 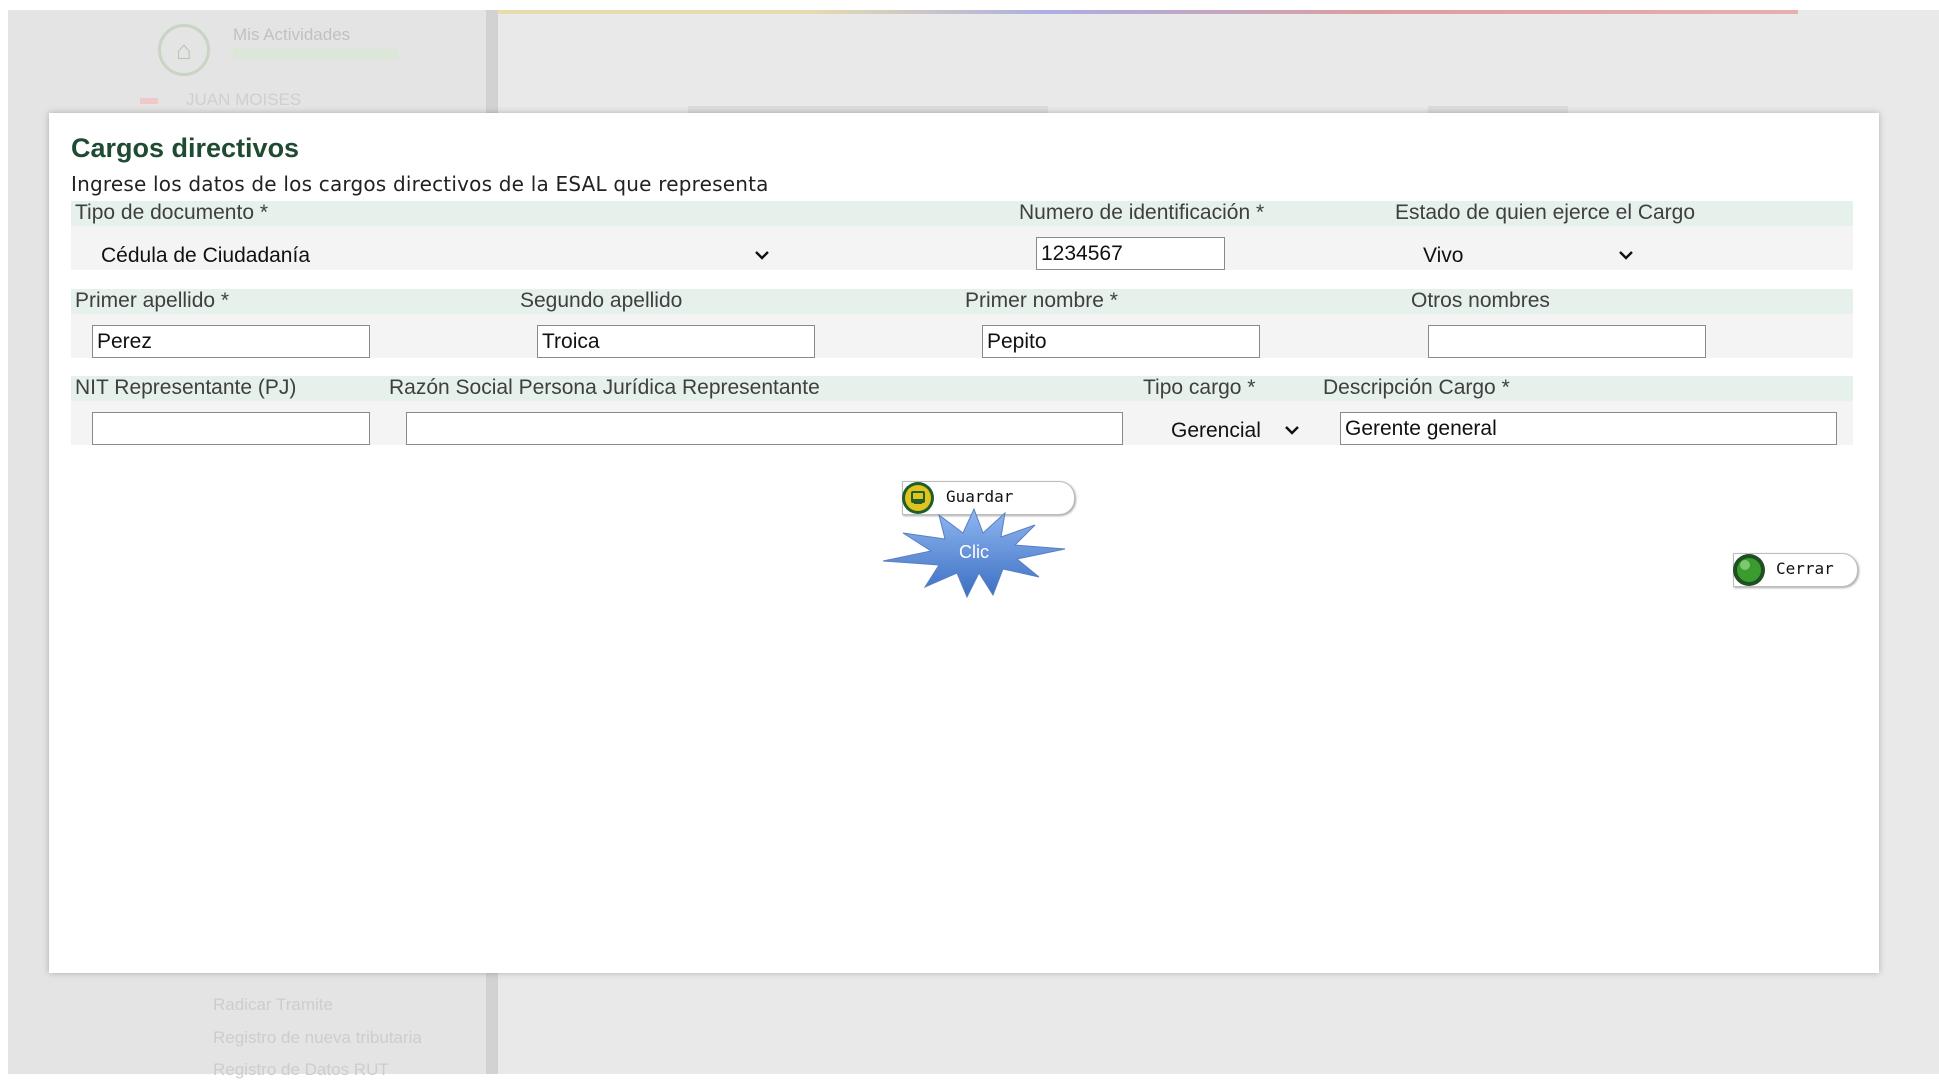 I want to click on estado-cargo-label: Estado de quien ejerce el Cargo, so click(x=1545, y=212).